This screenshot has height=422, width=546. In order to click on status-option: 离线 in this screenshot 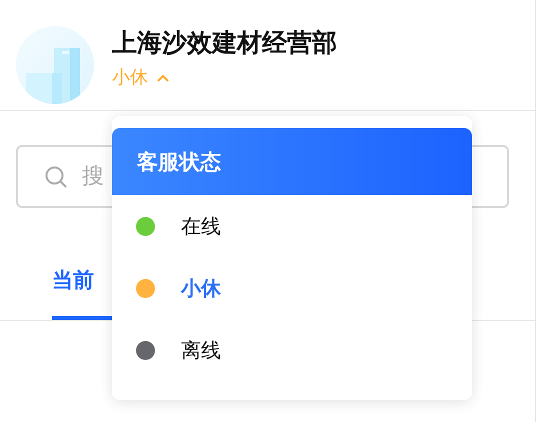, I will do `click(292, 350)`.